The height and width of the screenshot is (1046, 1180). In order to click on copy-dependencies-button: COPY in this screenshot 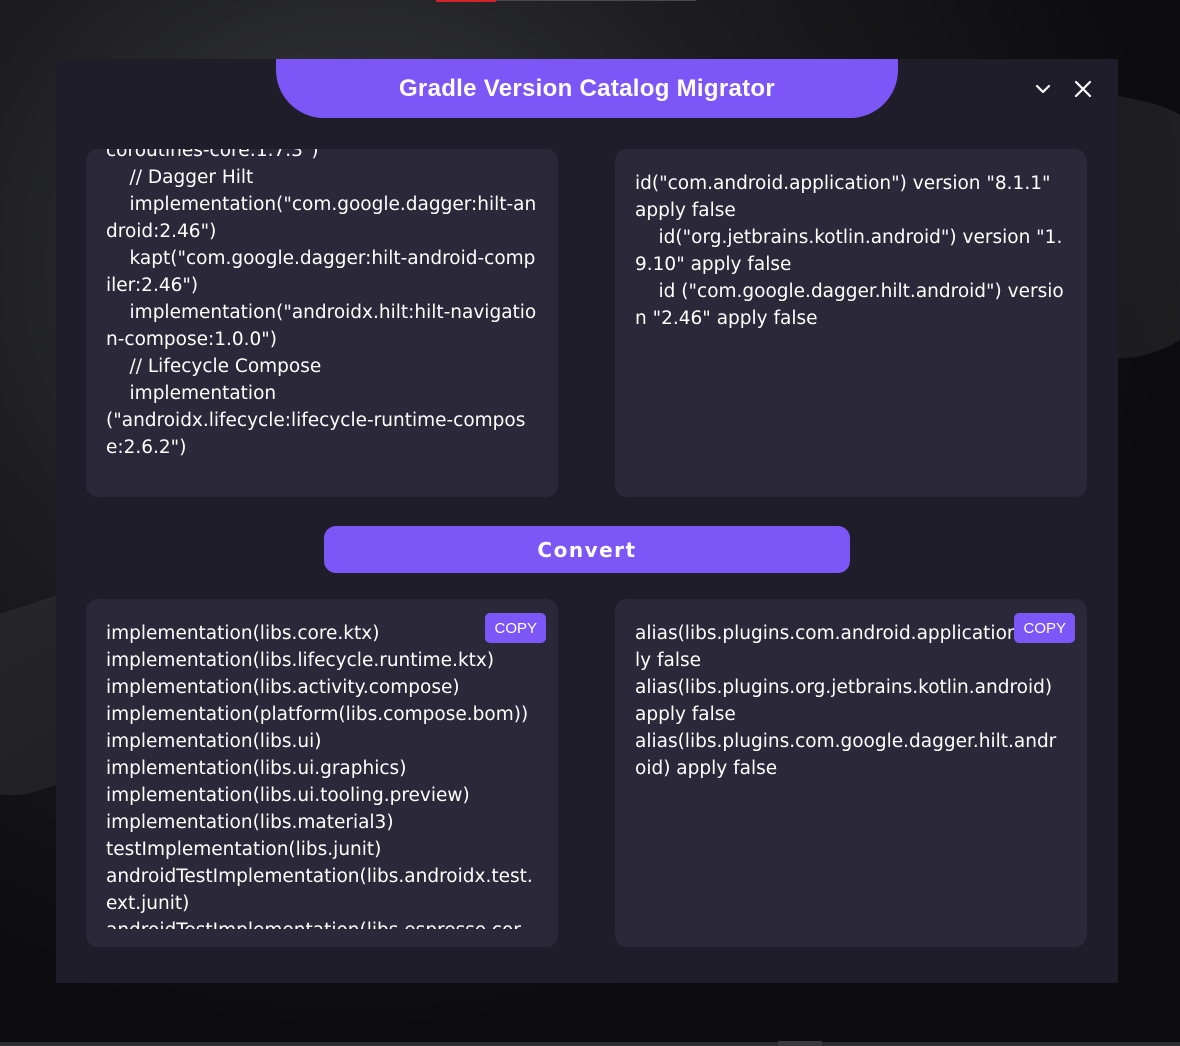, I will do `click(515, 628)`.